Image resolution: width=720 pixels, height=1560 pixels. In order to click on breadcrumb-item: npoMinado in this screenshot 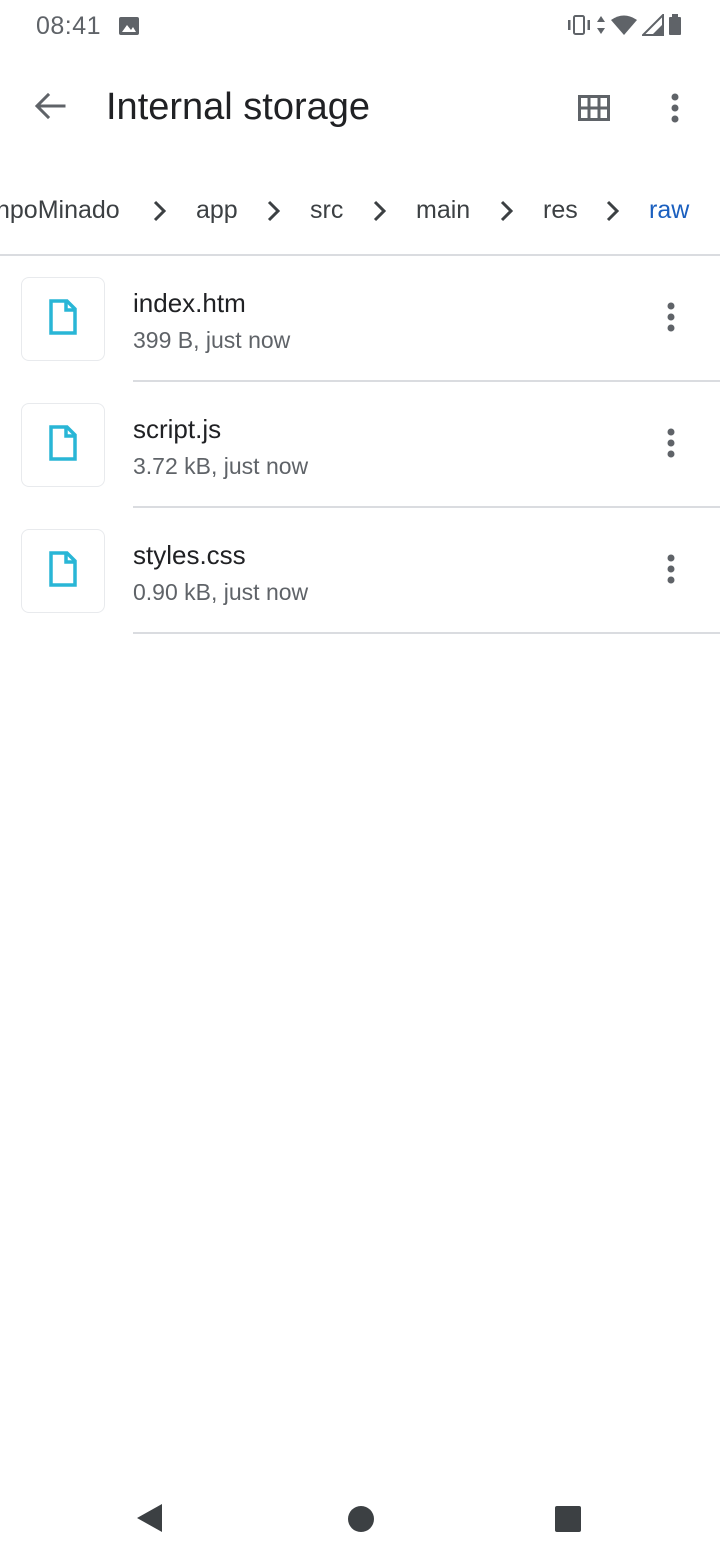, I will do `click(60, 210)`.